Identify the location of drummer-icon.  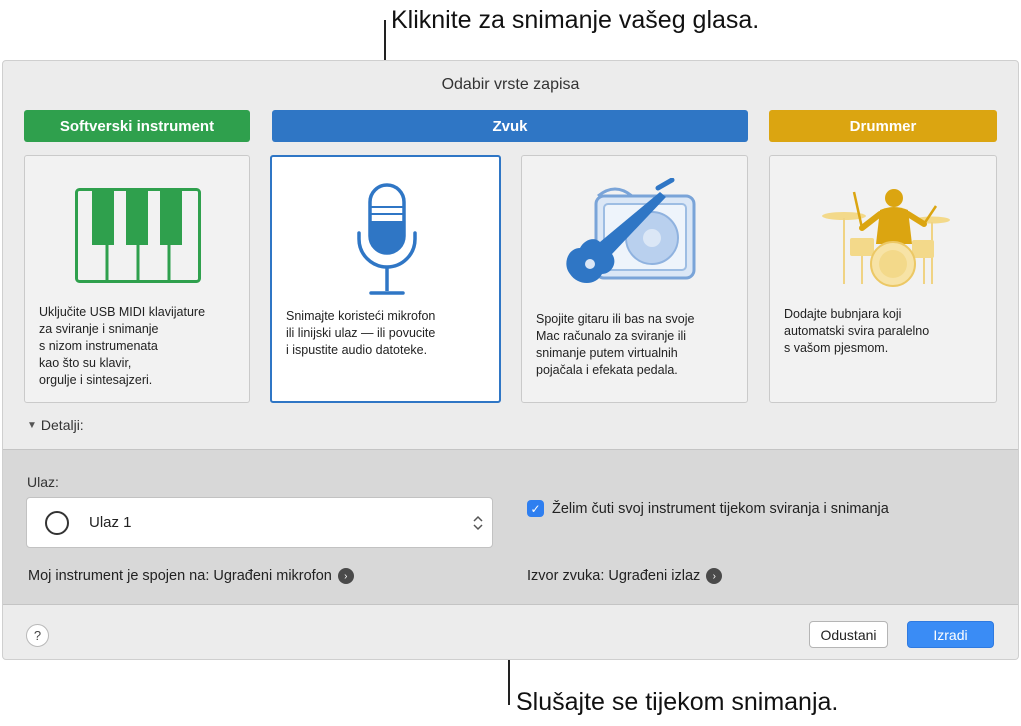
(886, 238).